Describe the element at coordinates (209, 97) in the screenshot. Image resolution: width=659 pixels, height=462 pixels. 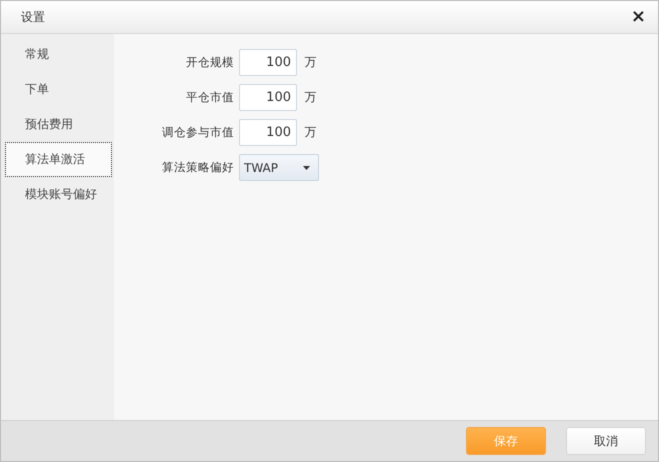
I see `field-label: 平仓市值` at that location.